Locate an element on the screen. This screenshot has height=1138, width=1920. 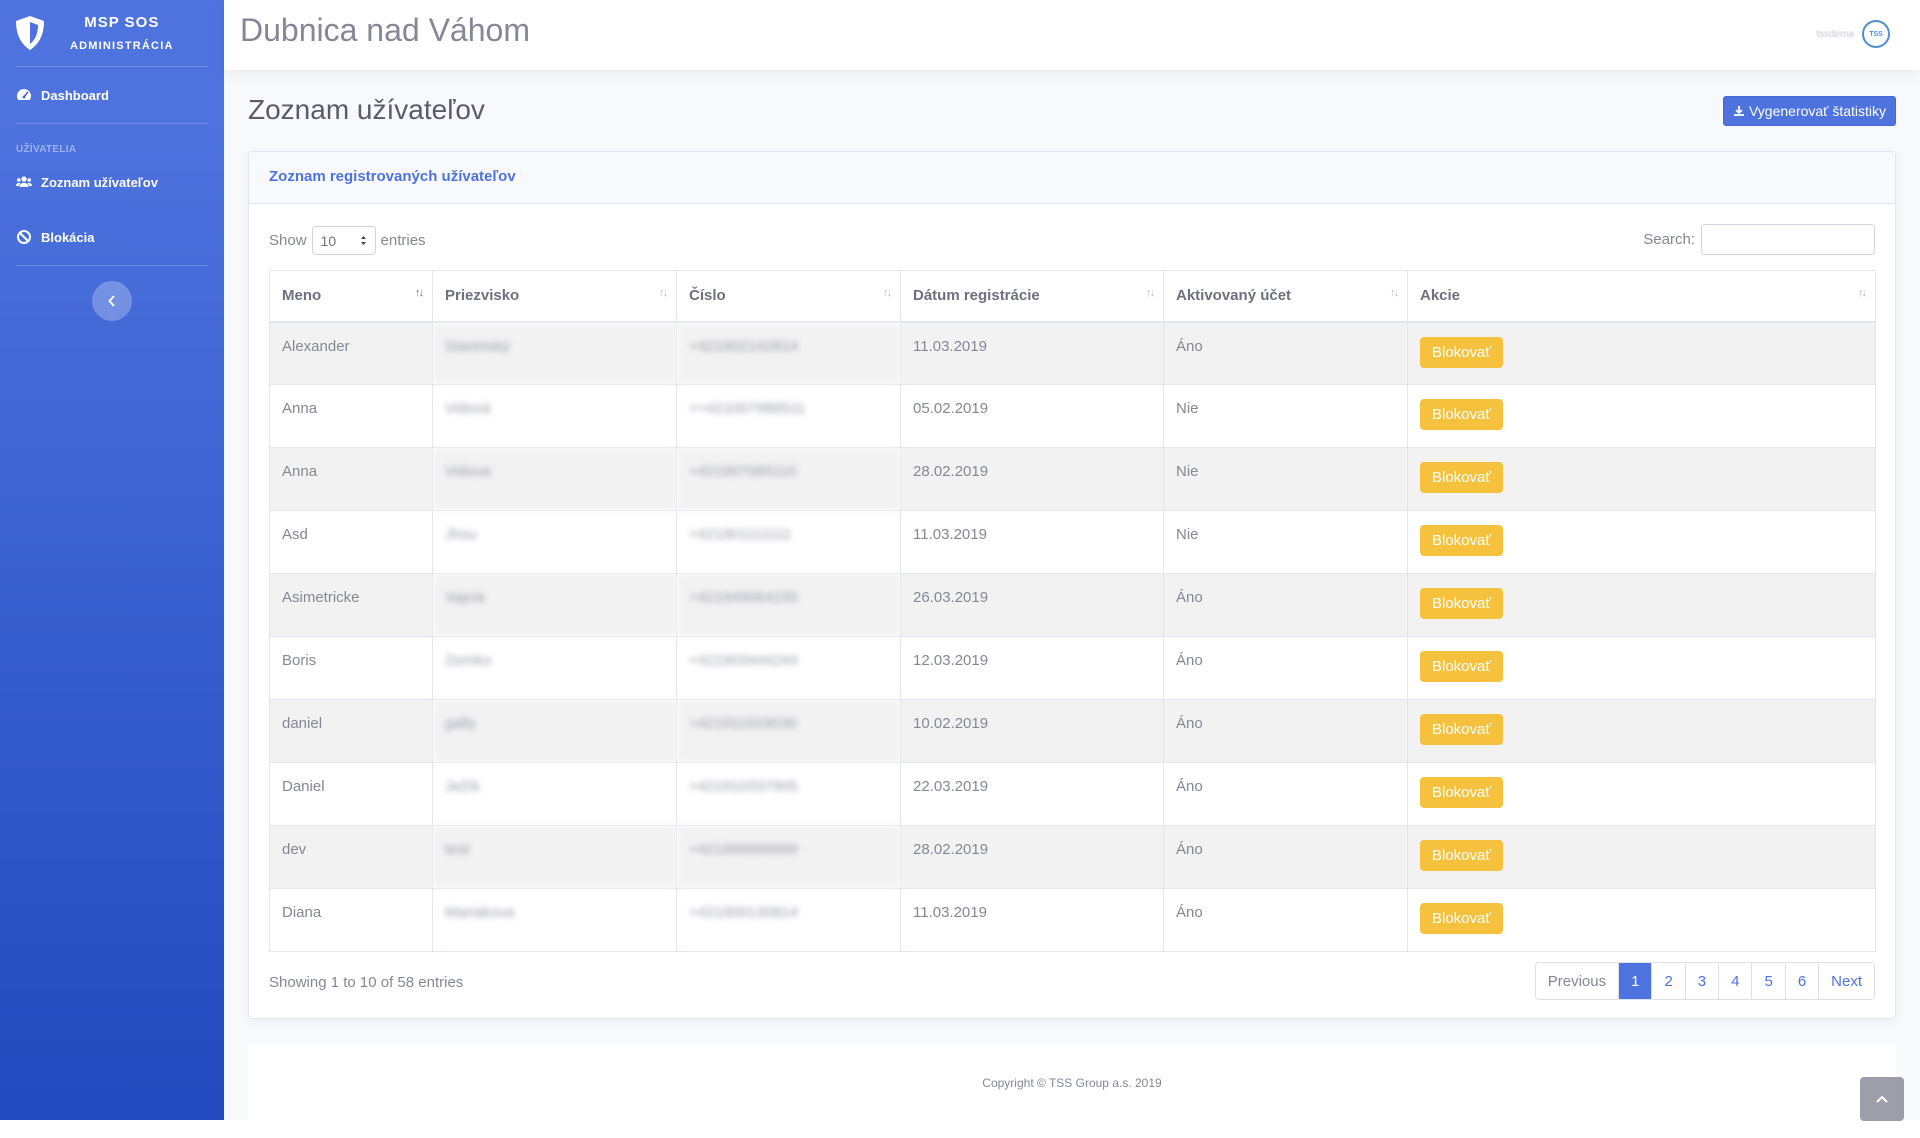
column-header-priezvisko: Priezvisko ↑↓ is located at coordinates (554, 296).